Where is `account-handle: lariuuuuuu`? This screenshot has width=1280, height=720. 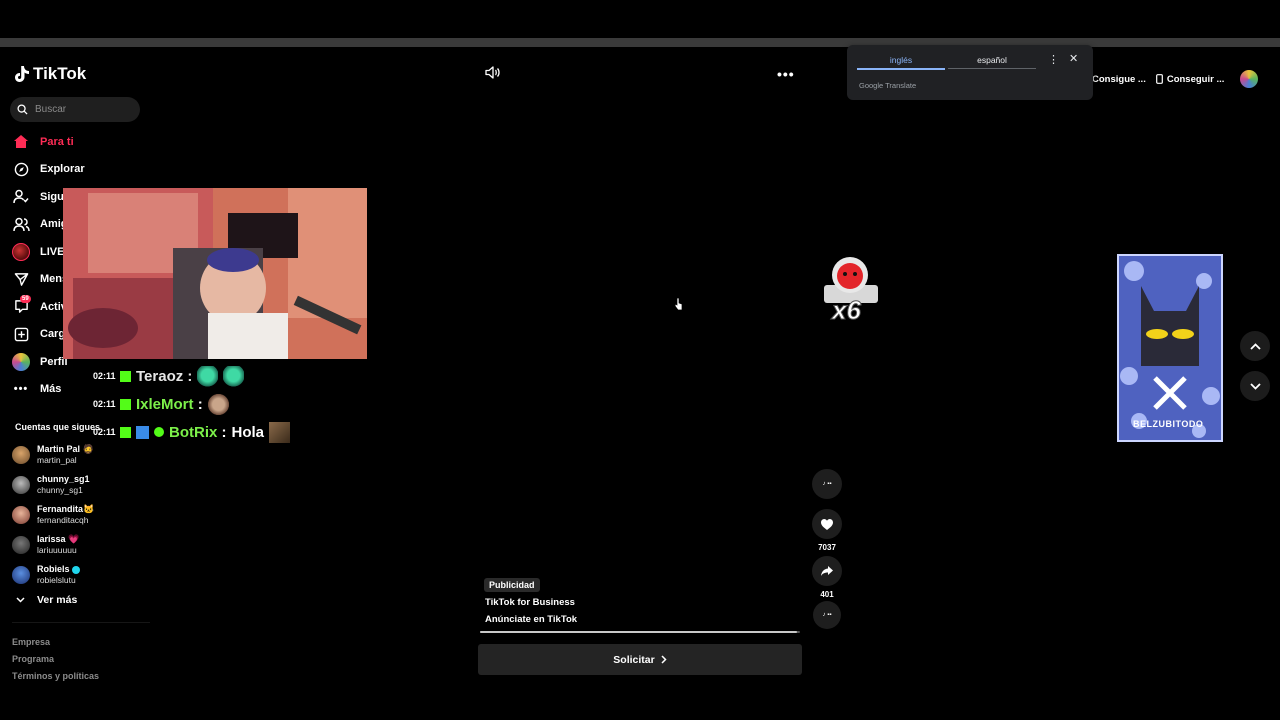 account-handle: lariuuuuuu is located at coordinates (57, 550).